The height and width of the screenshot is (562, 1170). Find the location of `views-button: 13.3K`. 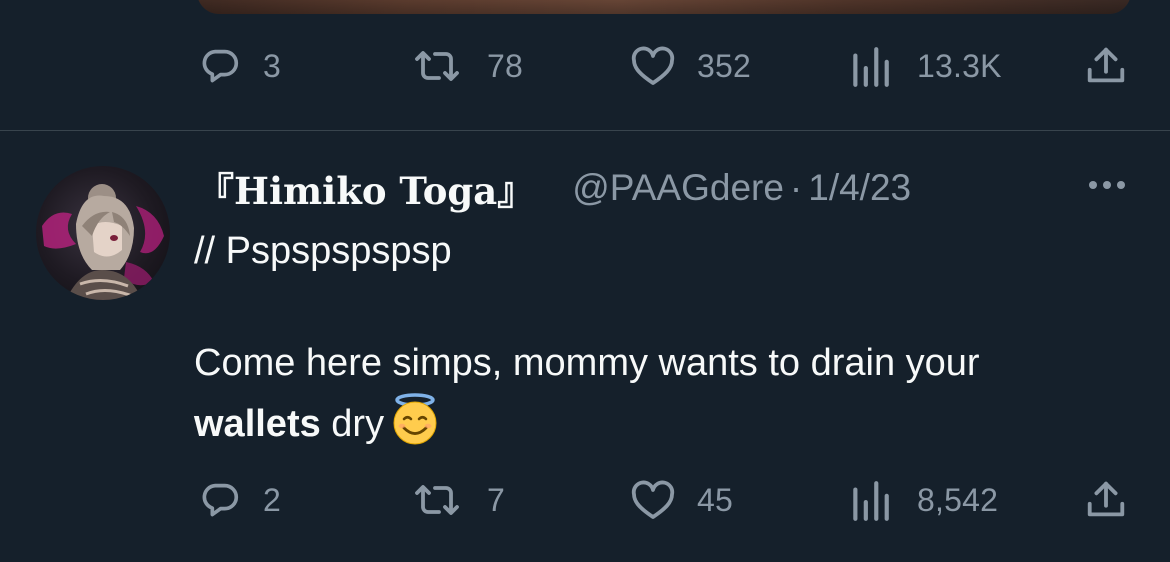

views-button: 13.3K is located at coordinates (925, 66).